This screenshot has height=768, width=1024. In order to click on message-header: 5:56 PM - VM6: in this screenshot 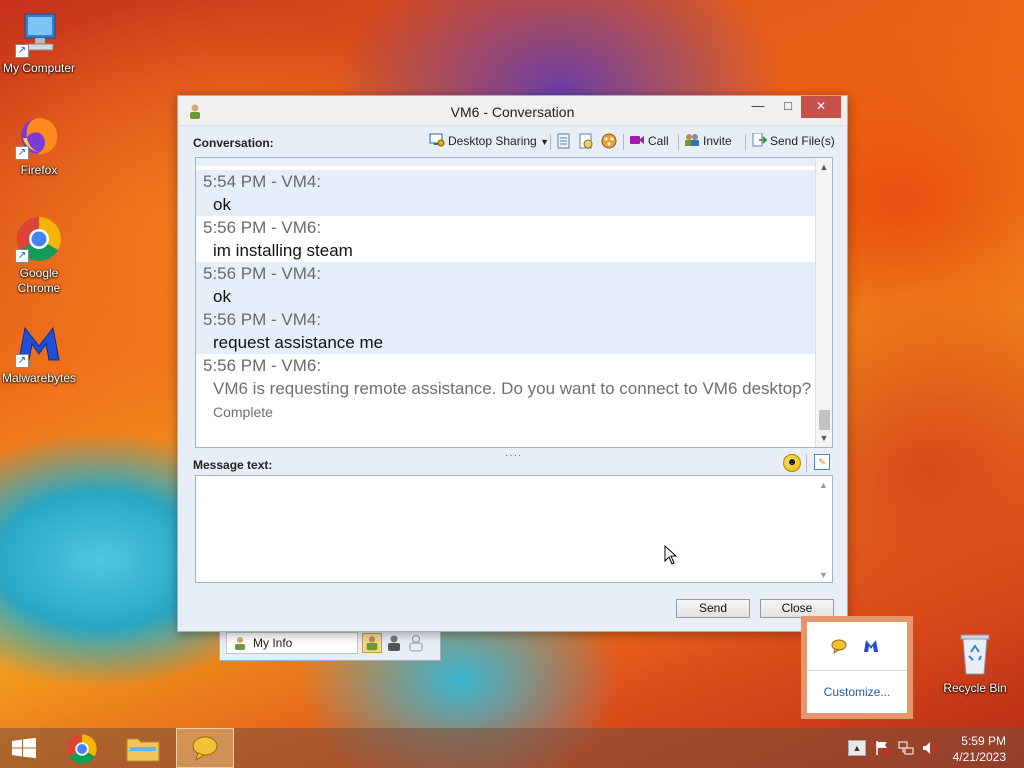, I will do `click(262, 365)`.